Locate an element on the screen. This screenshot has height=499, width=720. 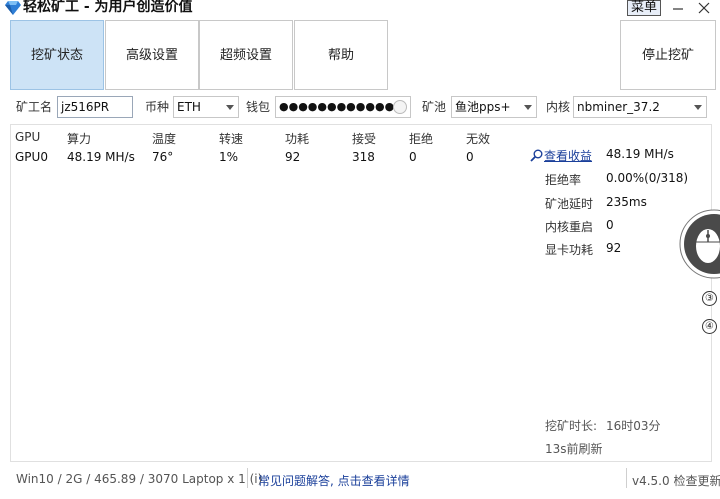
col-header-gpu: GPU is located at coordinates (28, 137).